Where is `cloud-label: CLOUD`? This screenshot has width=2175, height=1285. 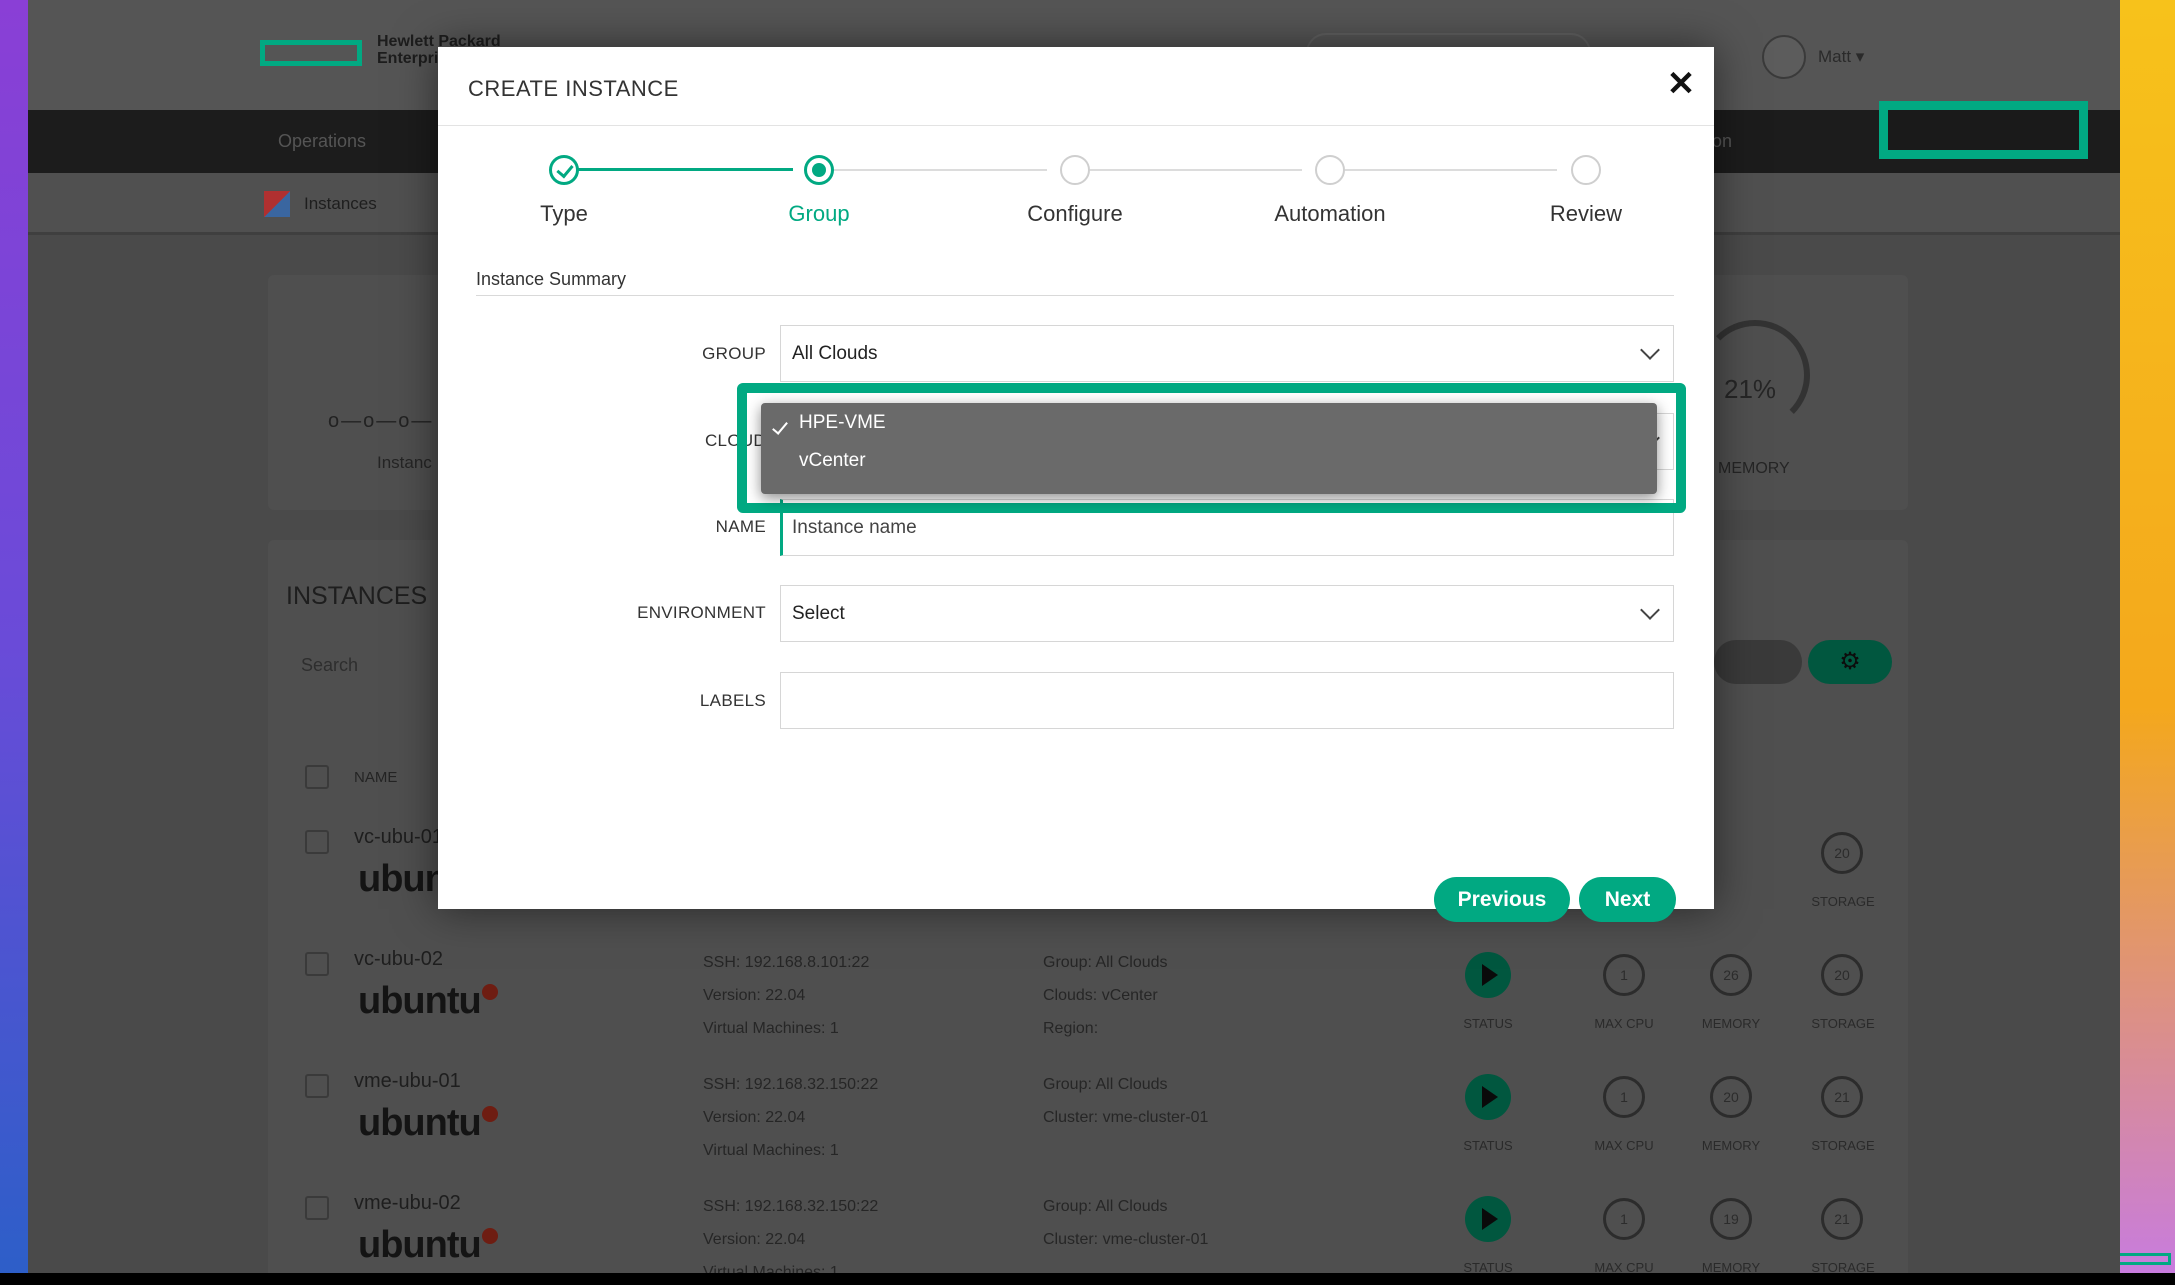 cloud-label: CLOUD is located at coordinates (735, 440).